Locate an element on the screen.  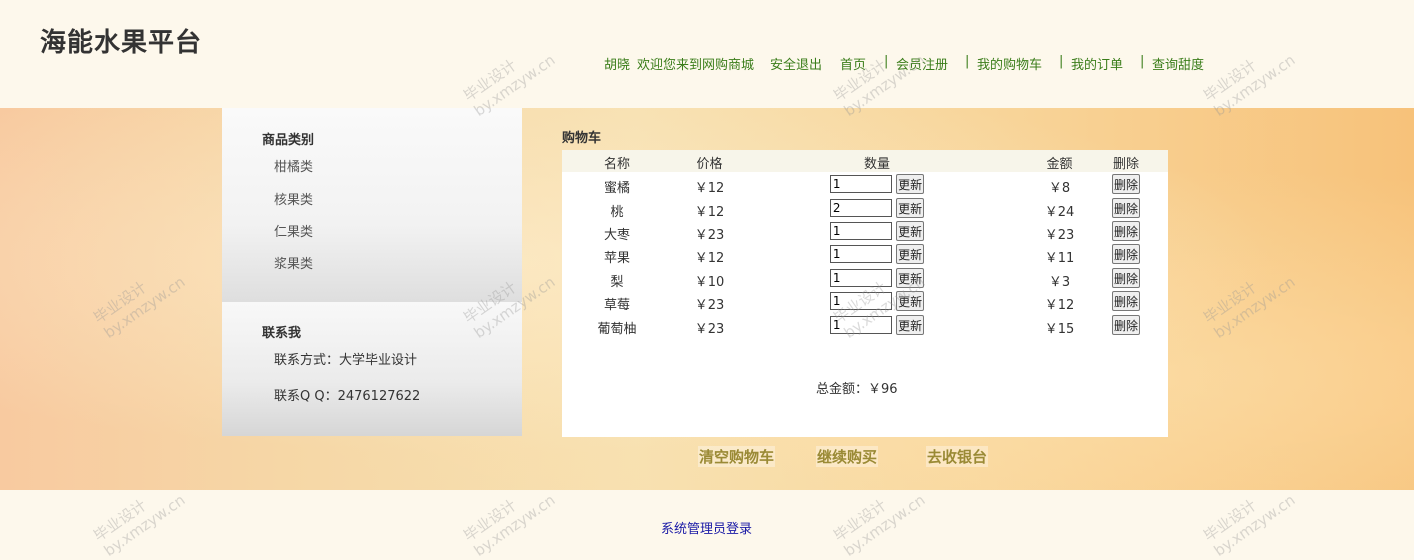
category-heading: 商品类别 is located at coordinates (288, 140).